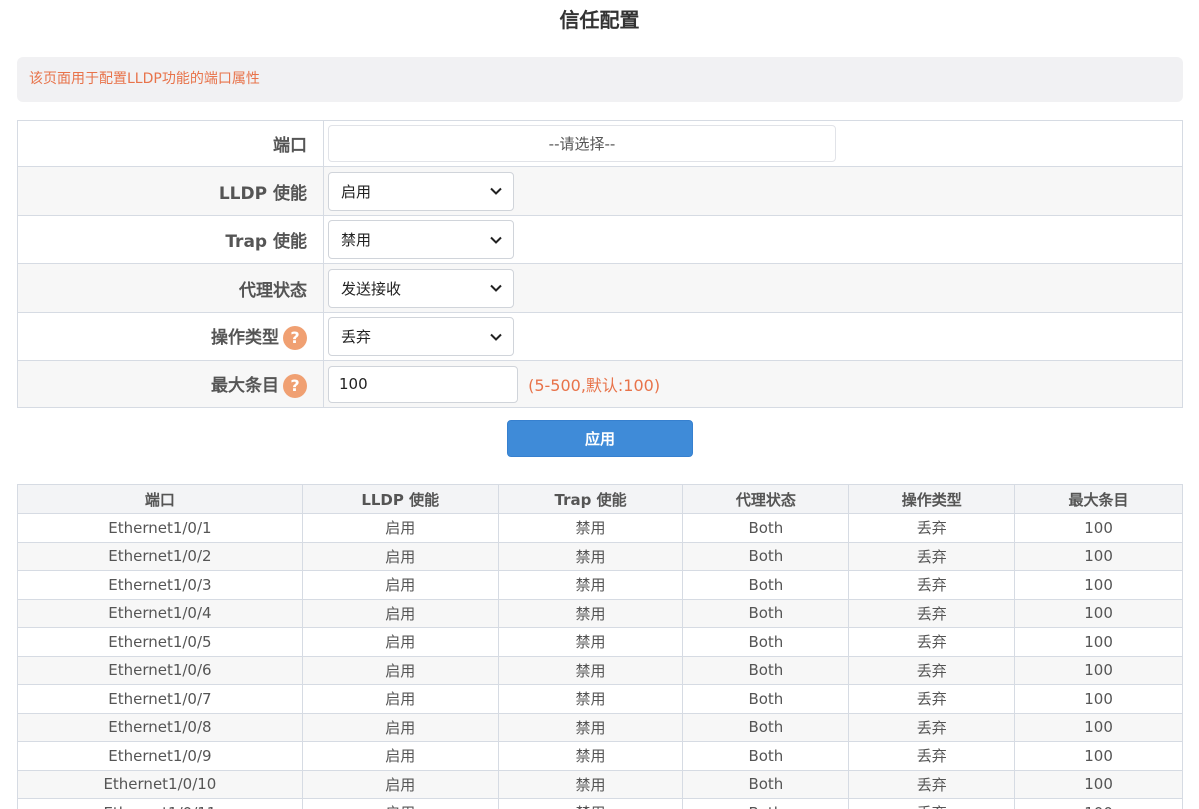  Describe the element at coordinates (160, 528) in the screenshot. I see `table-cell: Ethernet1/0/1` at that location.